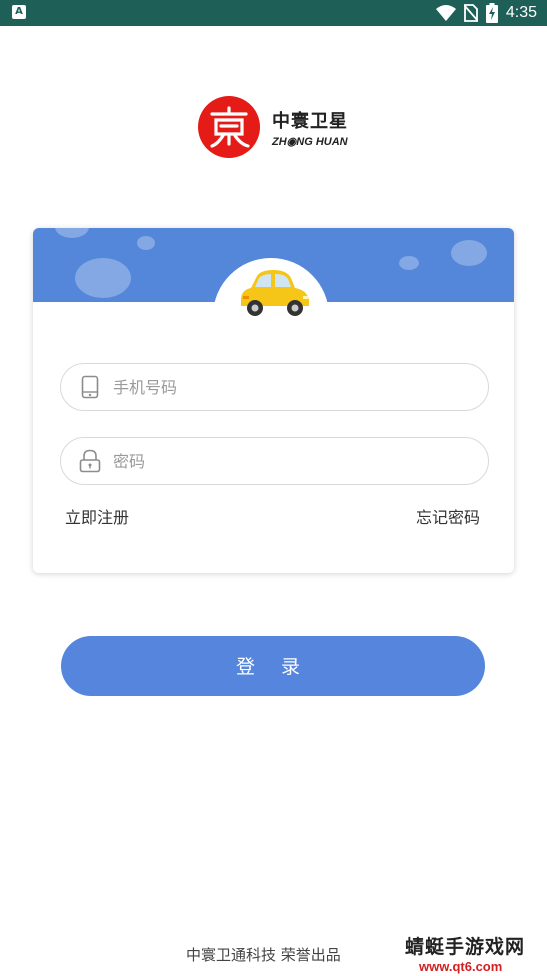 The height and width of the screenshot is (976, 547). What do you see at coordinates (491, 13) in the screenshot?
I see `battery-charging-icon` at bounding box center [491, 13].